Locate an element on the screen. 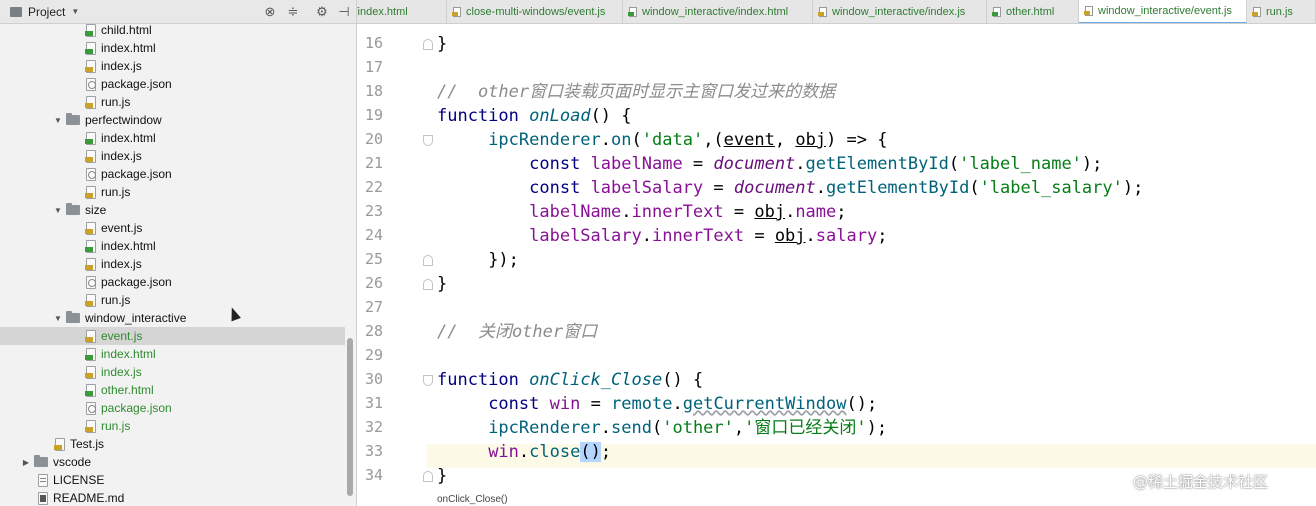 This screenshot has width=1316, height=506. json-file-icon is located at coordinates (91, 408).